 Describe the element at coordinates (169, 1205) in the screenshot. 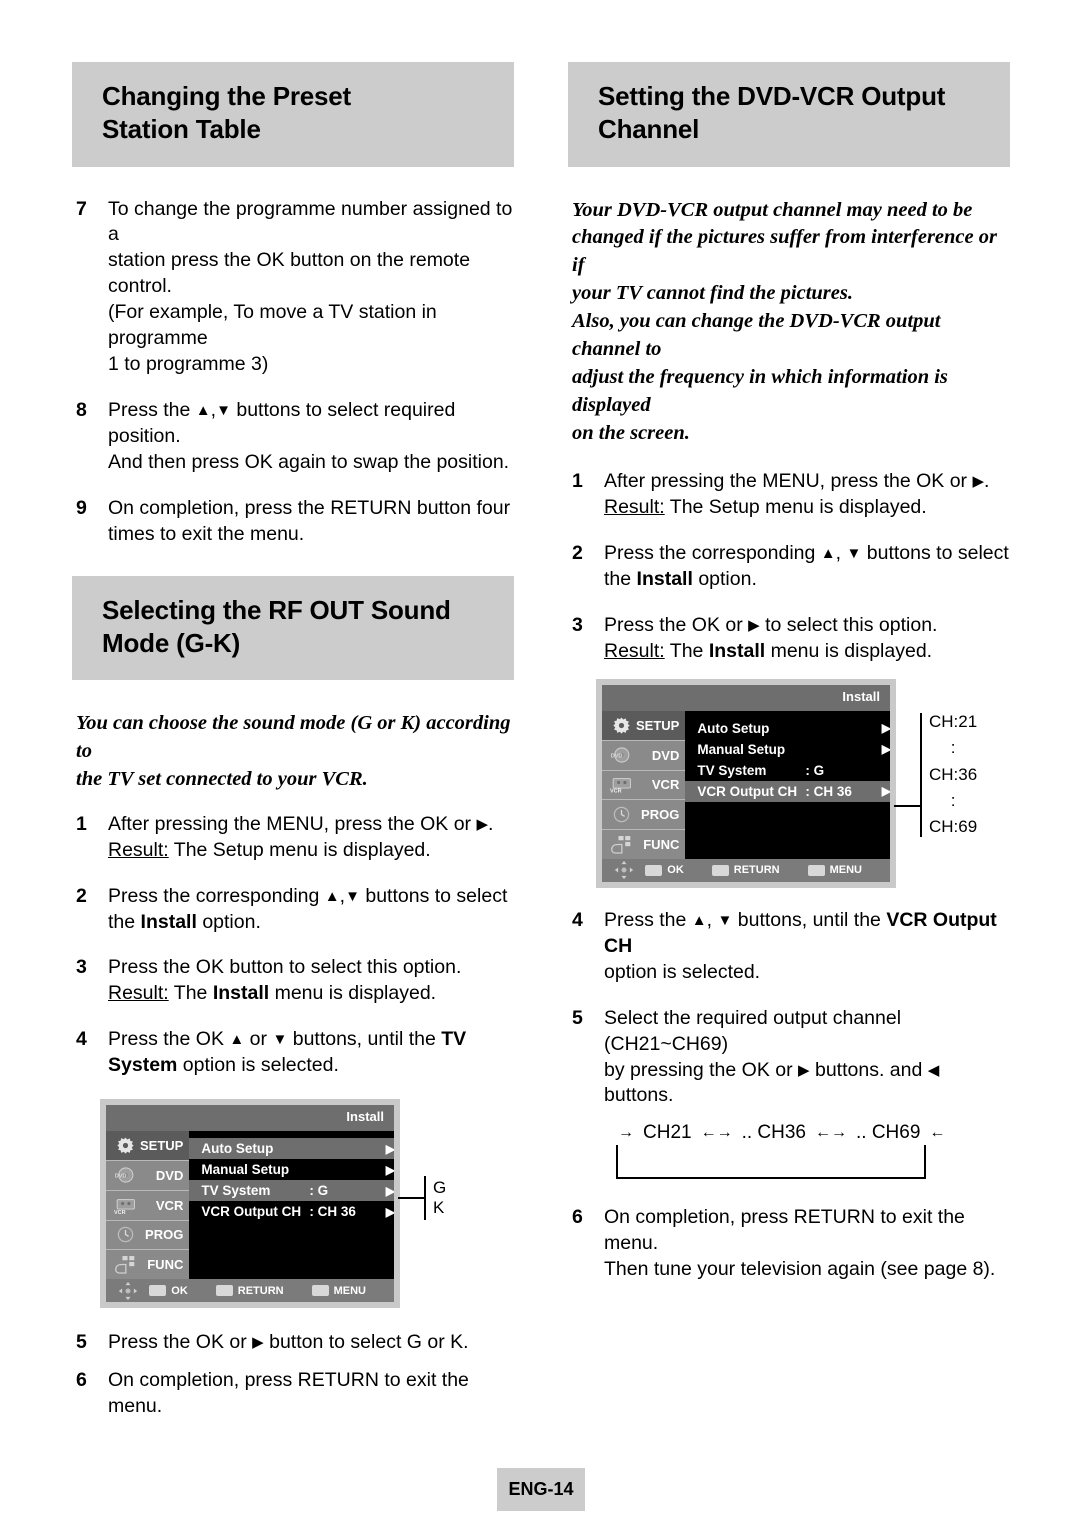

I see `osd-sidebar-label: VCR` at that location.